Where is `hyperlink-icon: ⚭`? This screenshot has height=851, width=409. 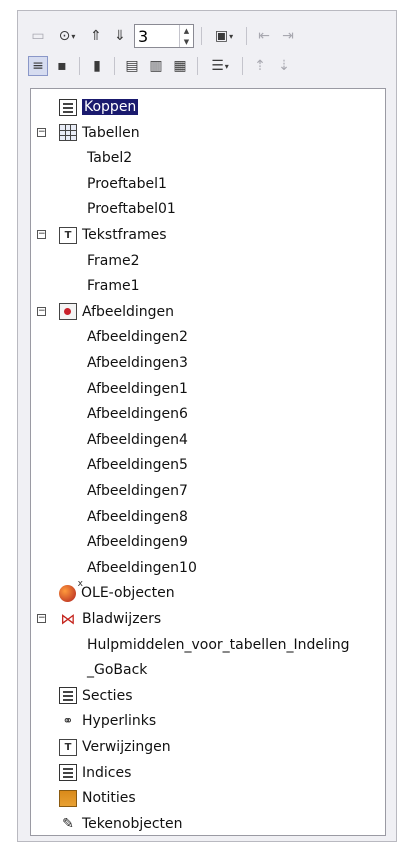 hyperlink-icon: ⚭ is located at coordinates (68, 721).